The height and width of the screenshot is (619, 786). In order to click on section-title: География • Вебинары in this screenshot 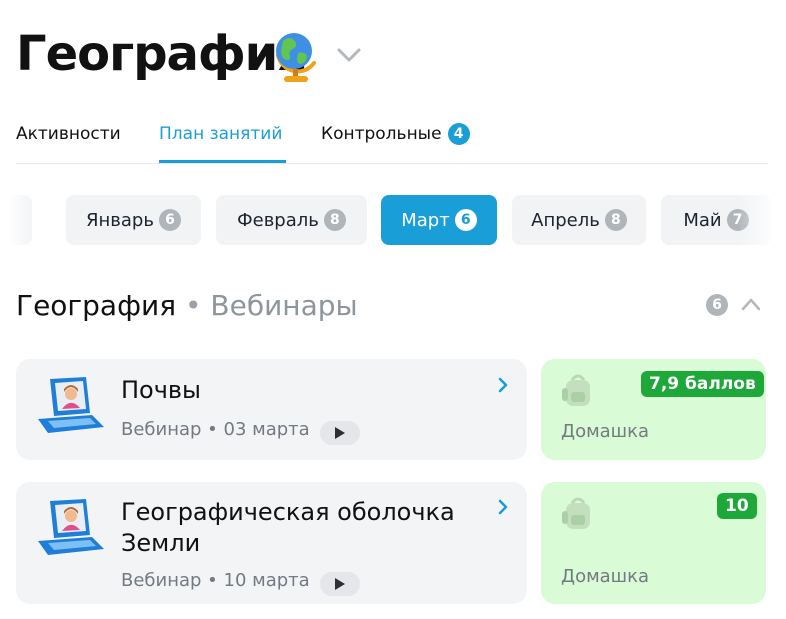, I will do `click(187, 306)`.